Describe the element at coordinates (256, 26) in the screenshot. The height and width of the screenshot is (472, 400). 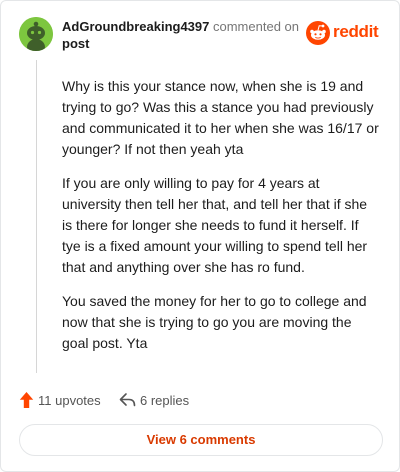
I see `comment-action-text: commented on` at that location.